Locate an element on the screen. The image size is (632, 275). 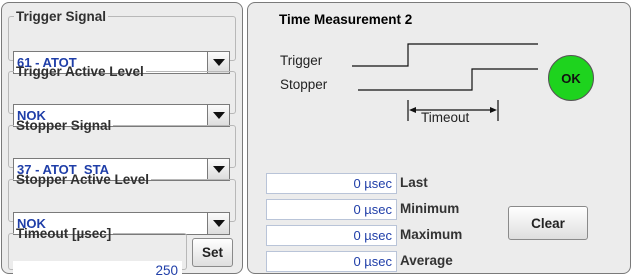
stopper-active-level-legend: Stopper Active Level is located at coordinates (83, 179).